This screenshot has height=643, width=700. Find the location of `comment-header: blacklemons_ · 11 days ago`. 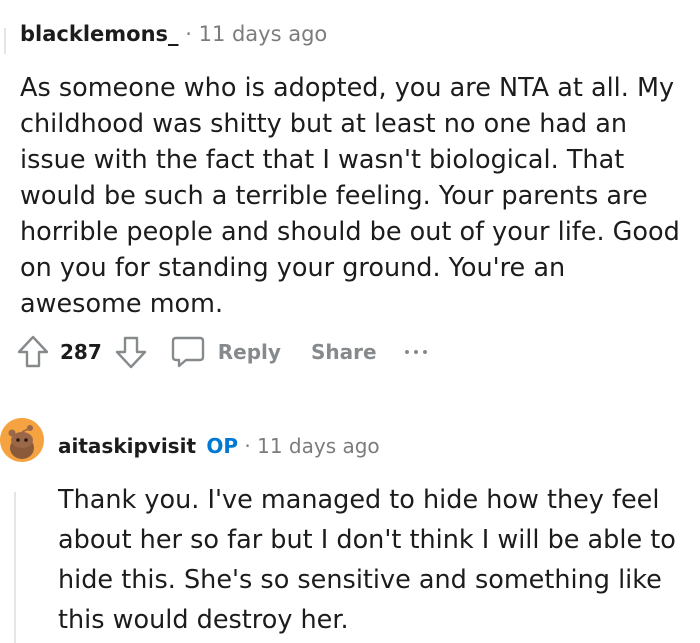

comment-header: blacklemons_ · 11 days ago is located at coordinates (173, 34).